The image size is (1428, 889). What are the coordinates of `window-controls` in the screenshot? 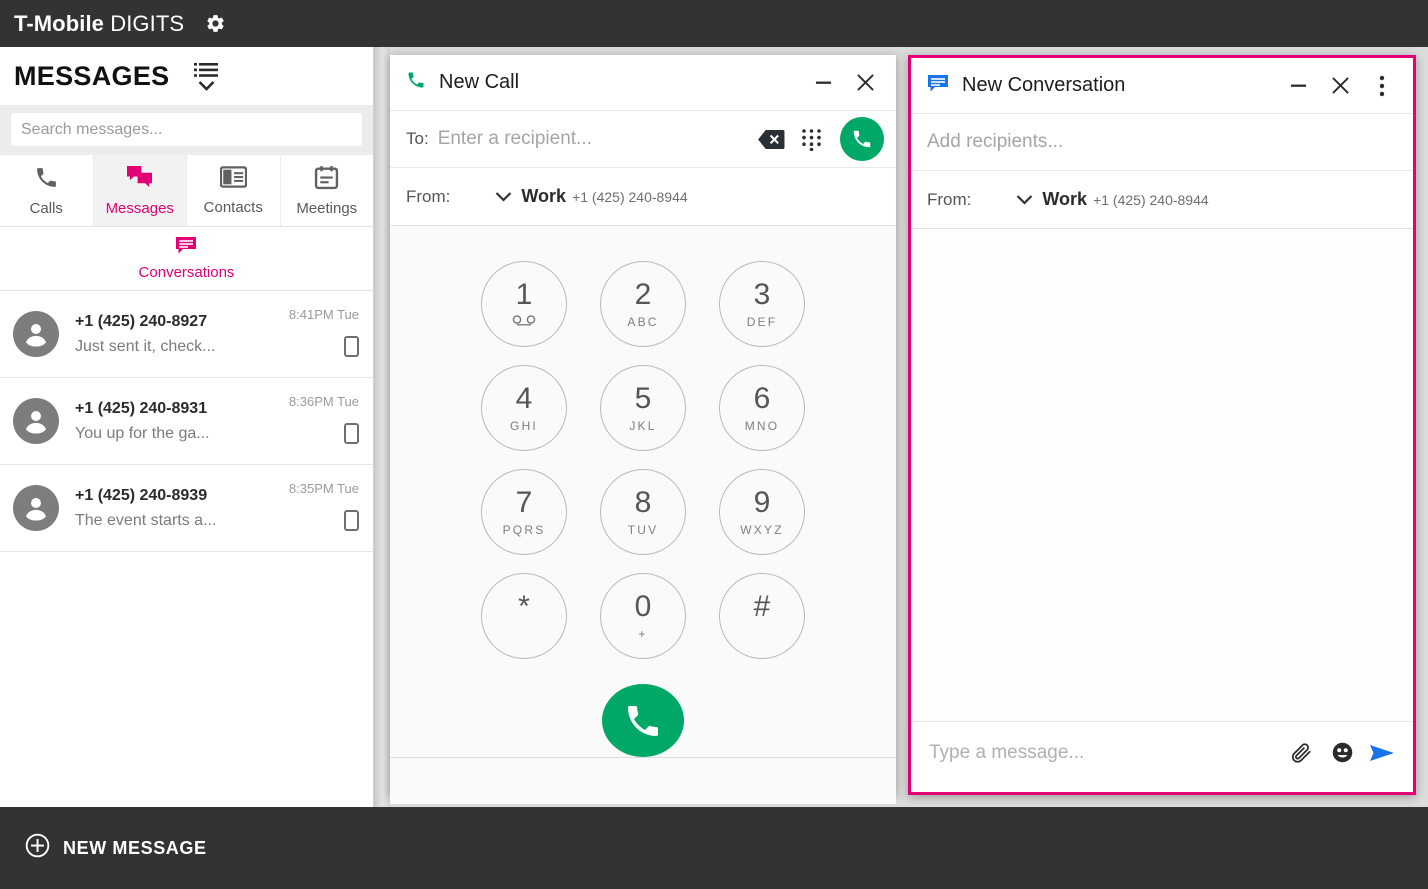 It's located at (844, 83).